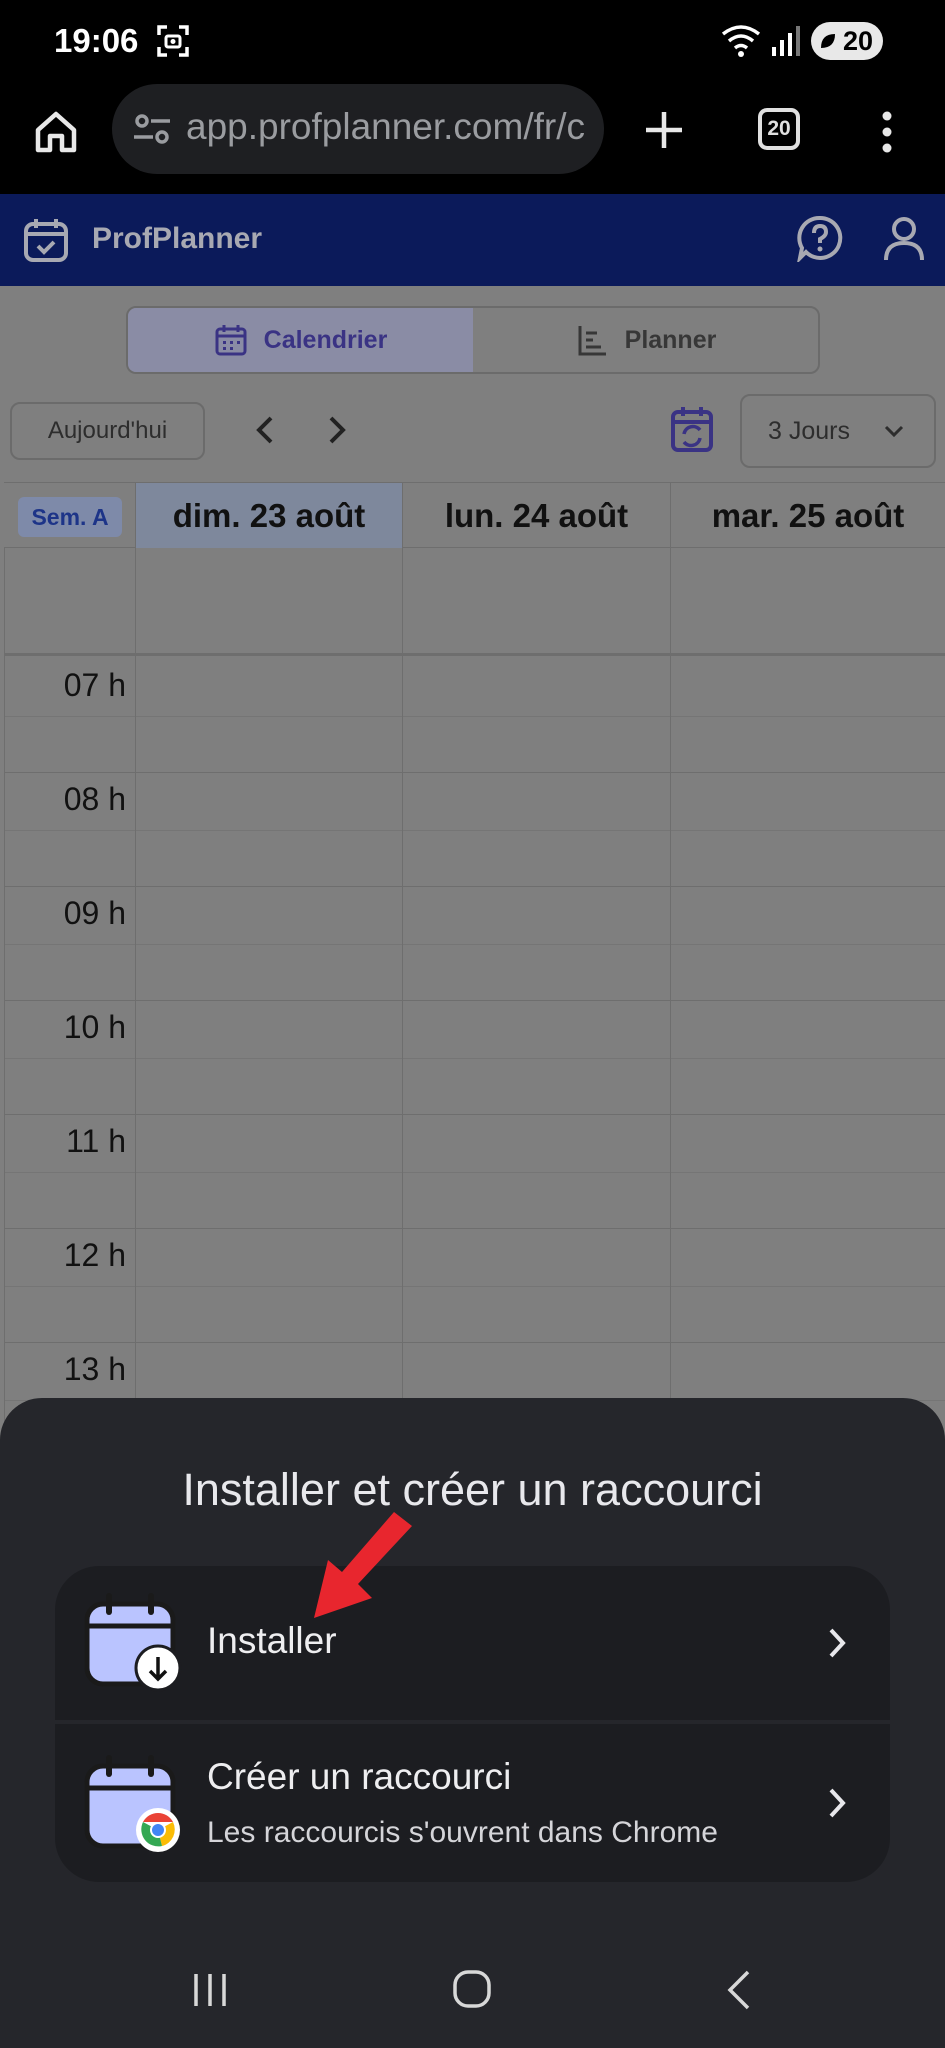 The height and width of the screenshot is (2048, 945). I want to click on day-header: mar. 25 août, so click(807, 515).